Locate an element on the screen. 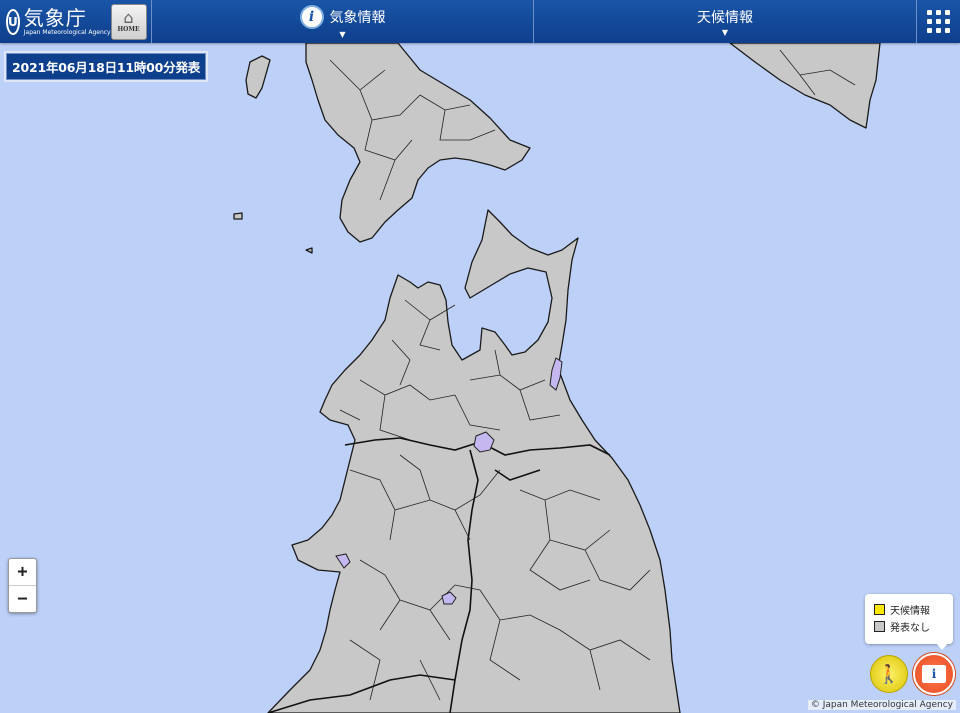 The height and width of the screenshot is (713, 960). book-button: i is located at coordinates (934, 674).